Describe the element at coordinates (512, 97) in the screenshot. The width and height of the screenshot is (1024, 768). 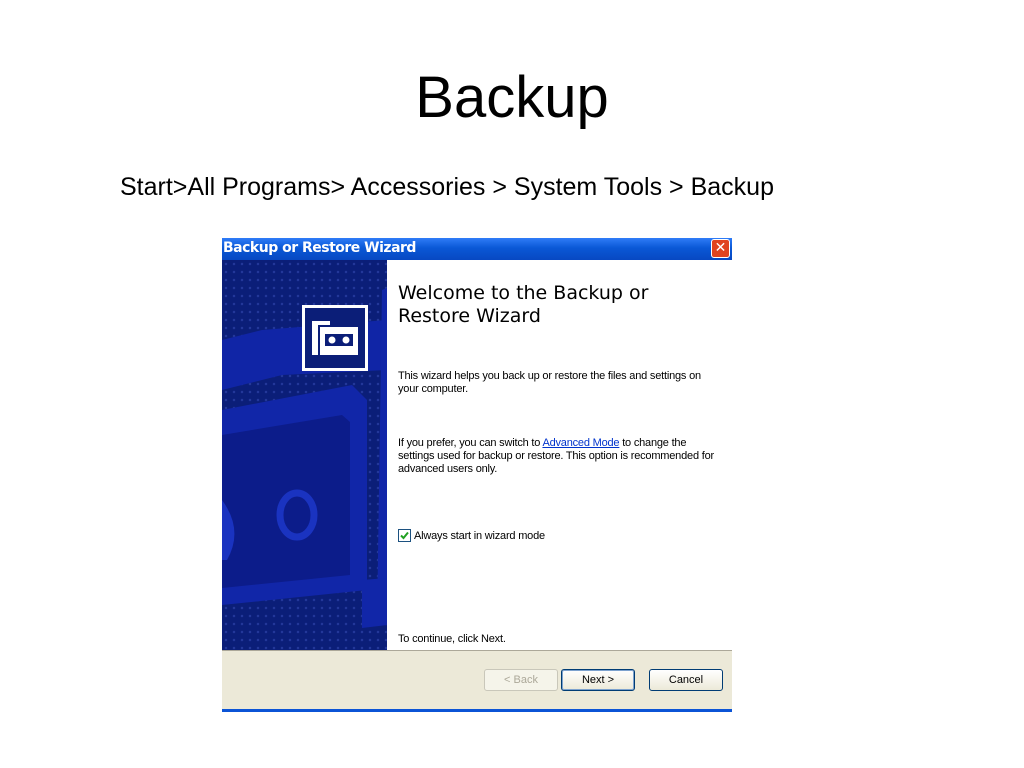
I see `slide-title: Backup` at that location.